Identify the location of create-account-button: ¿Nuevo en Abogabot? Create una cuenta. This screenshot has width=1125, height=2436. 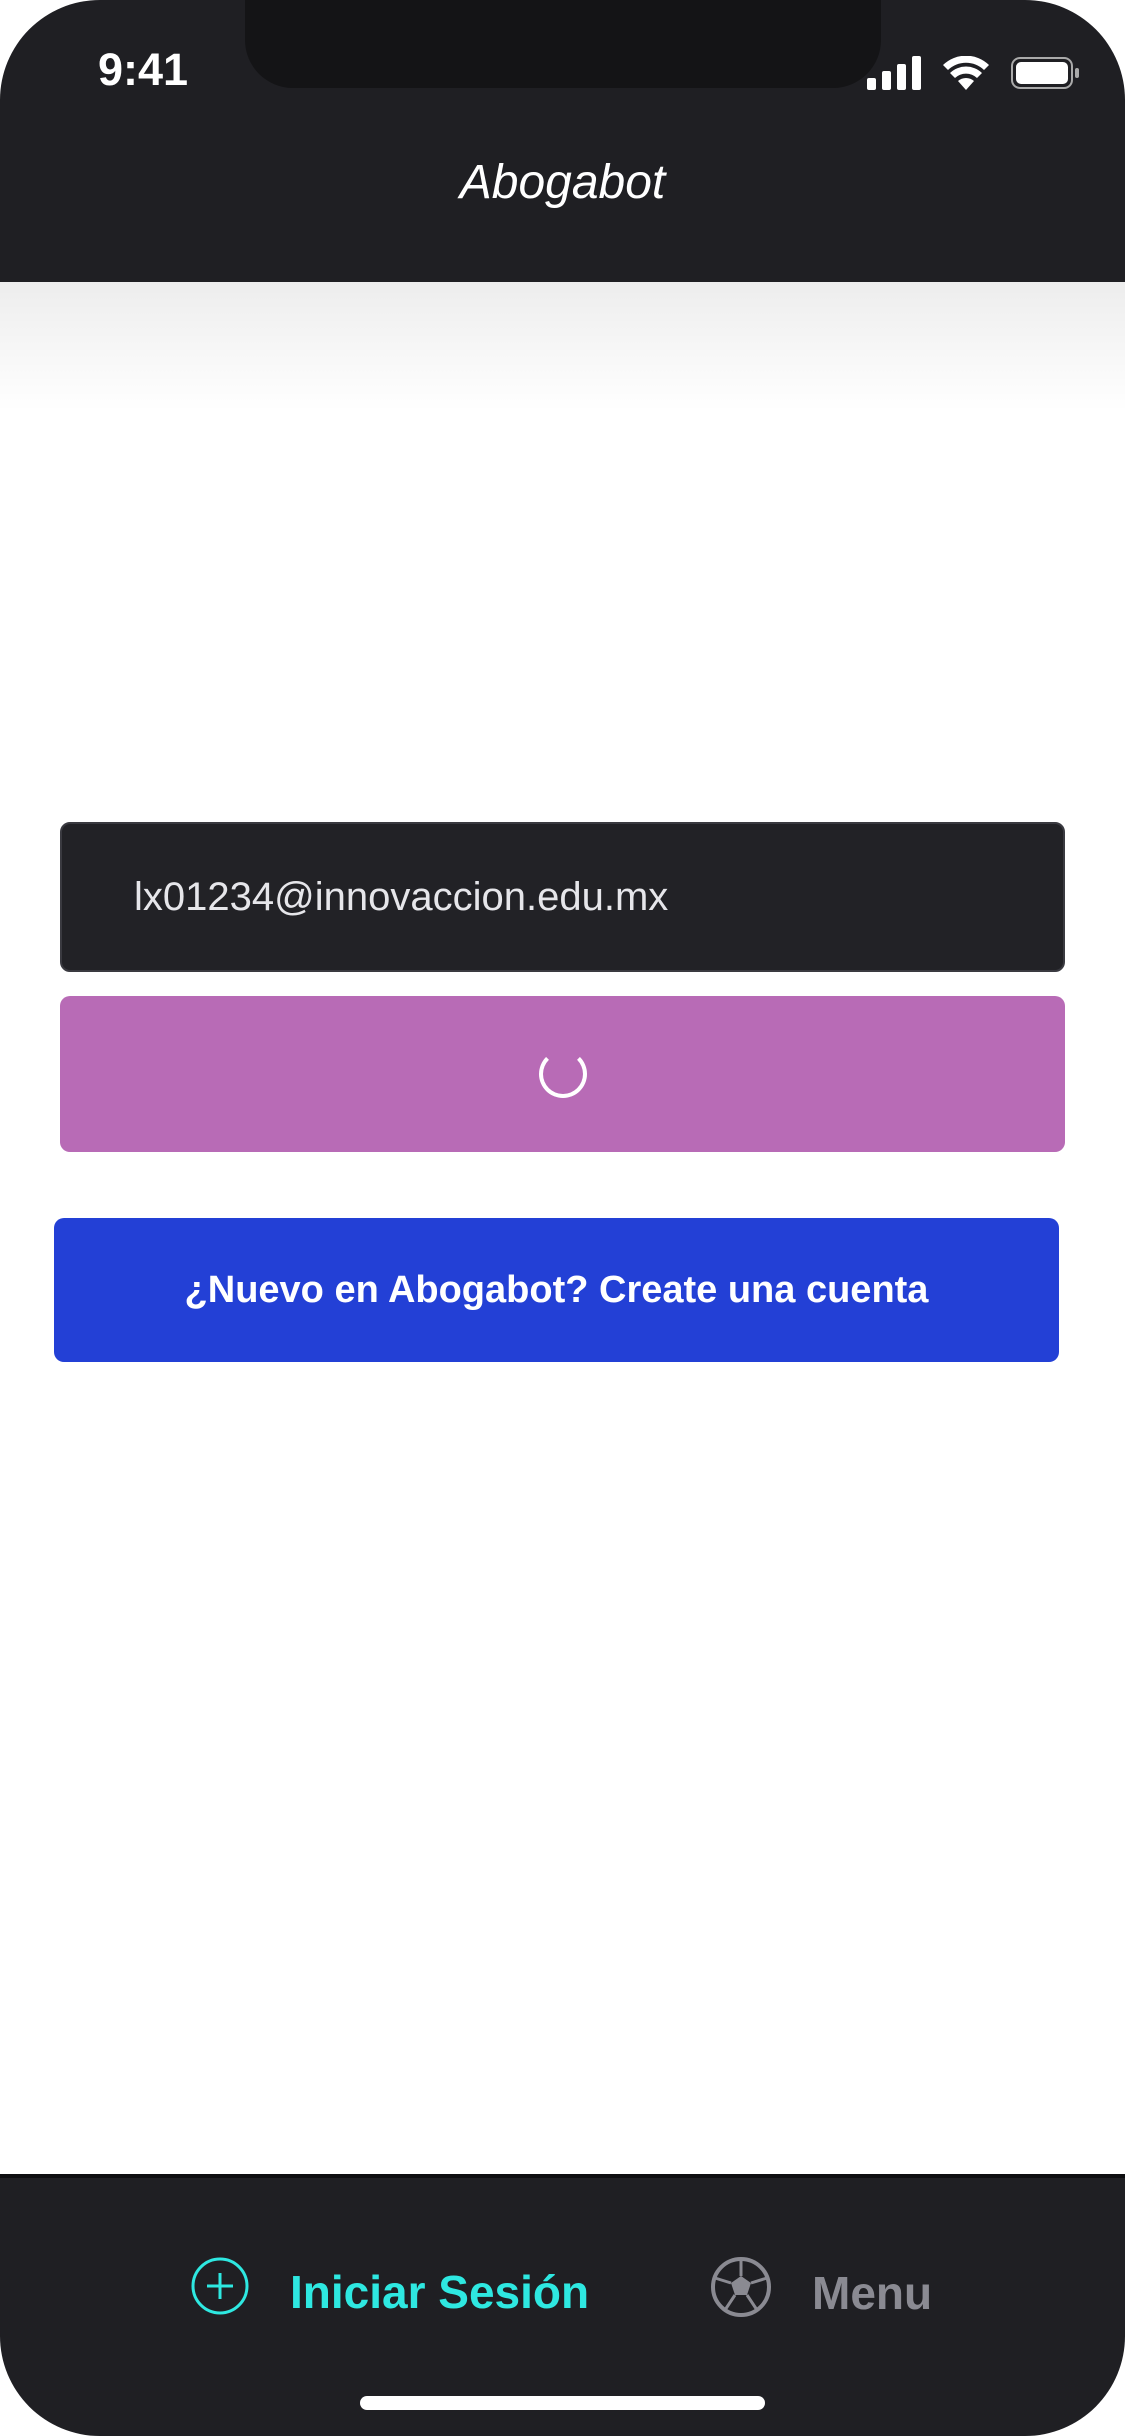
(556, 1290).